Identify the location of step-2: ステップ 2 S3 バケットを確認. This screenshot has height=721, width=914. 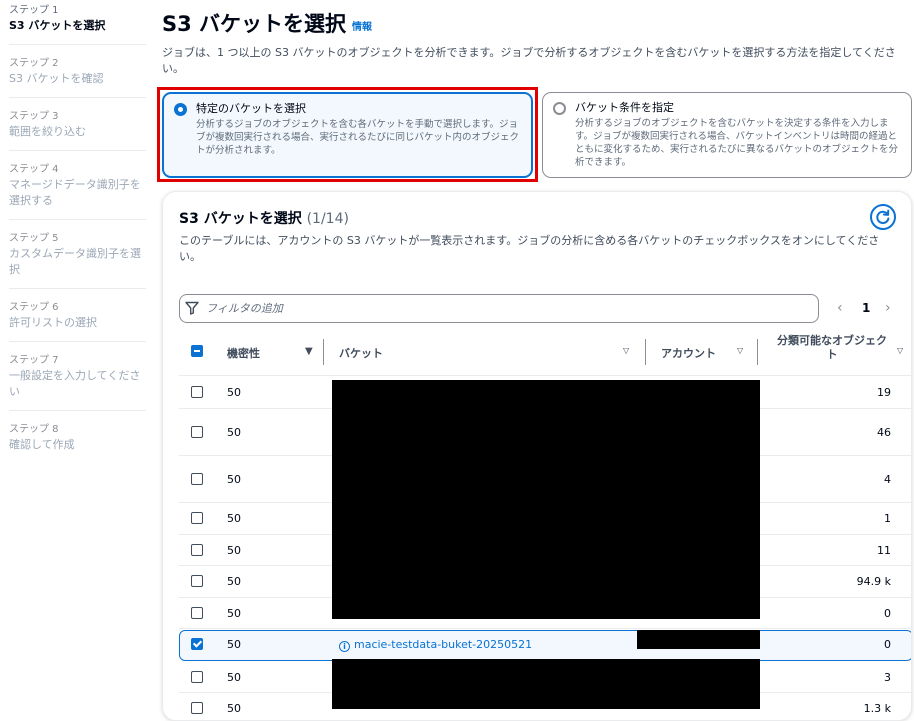
(77, 77).